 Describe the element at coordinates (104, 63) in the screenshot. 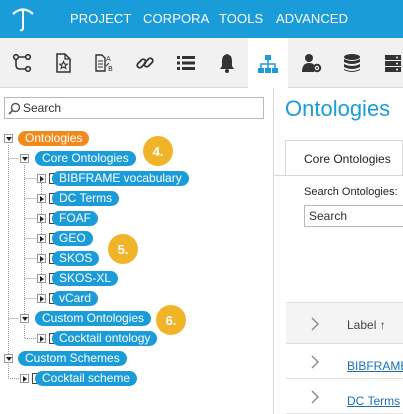

I see `doc-ab-icon: AB` at that location.